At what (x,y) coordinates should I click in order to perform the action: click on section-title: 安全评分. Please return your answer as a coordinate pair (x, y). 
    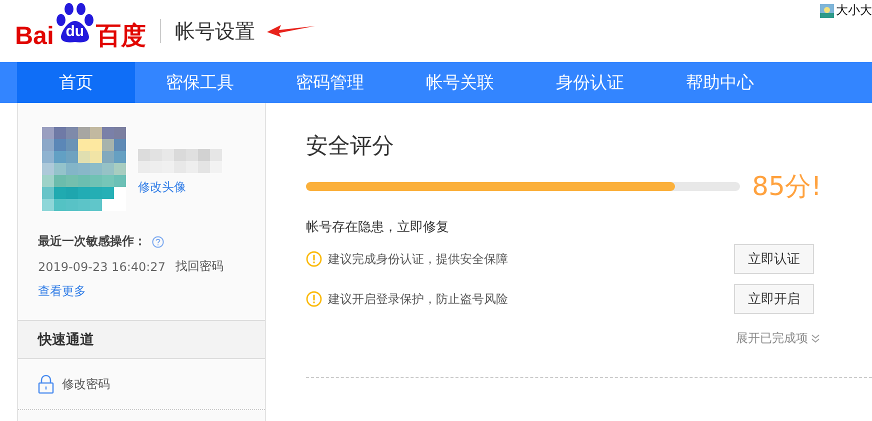
    Looking at the image, I should click on (350, 147).